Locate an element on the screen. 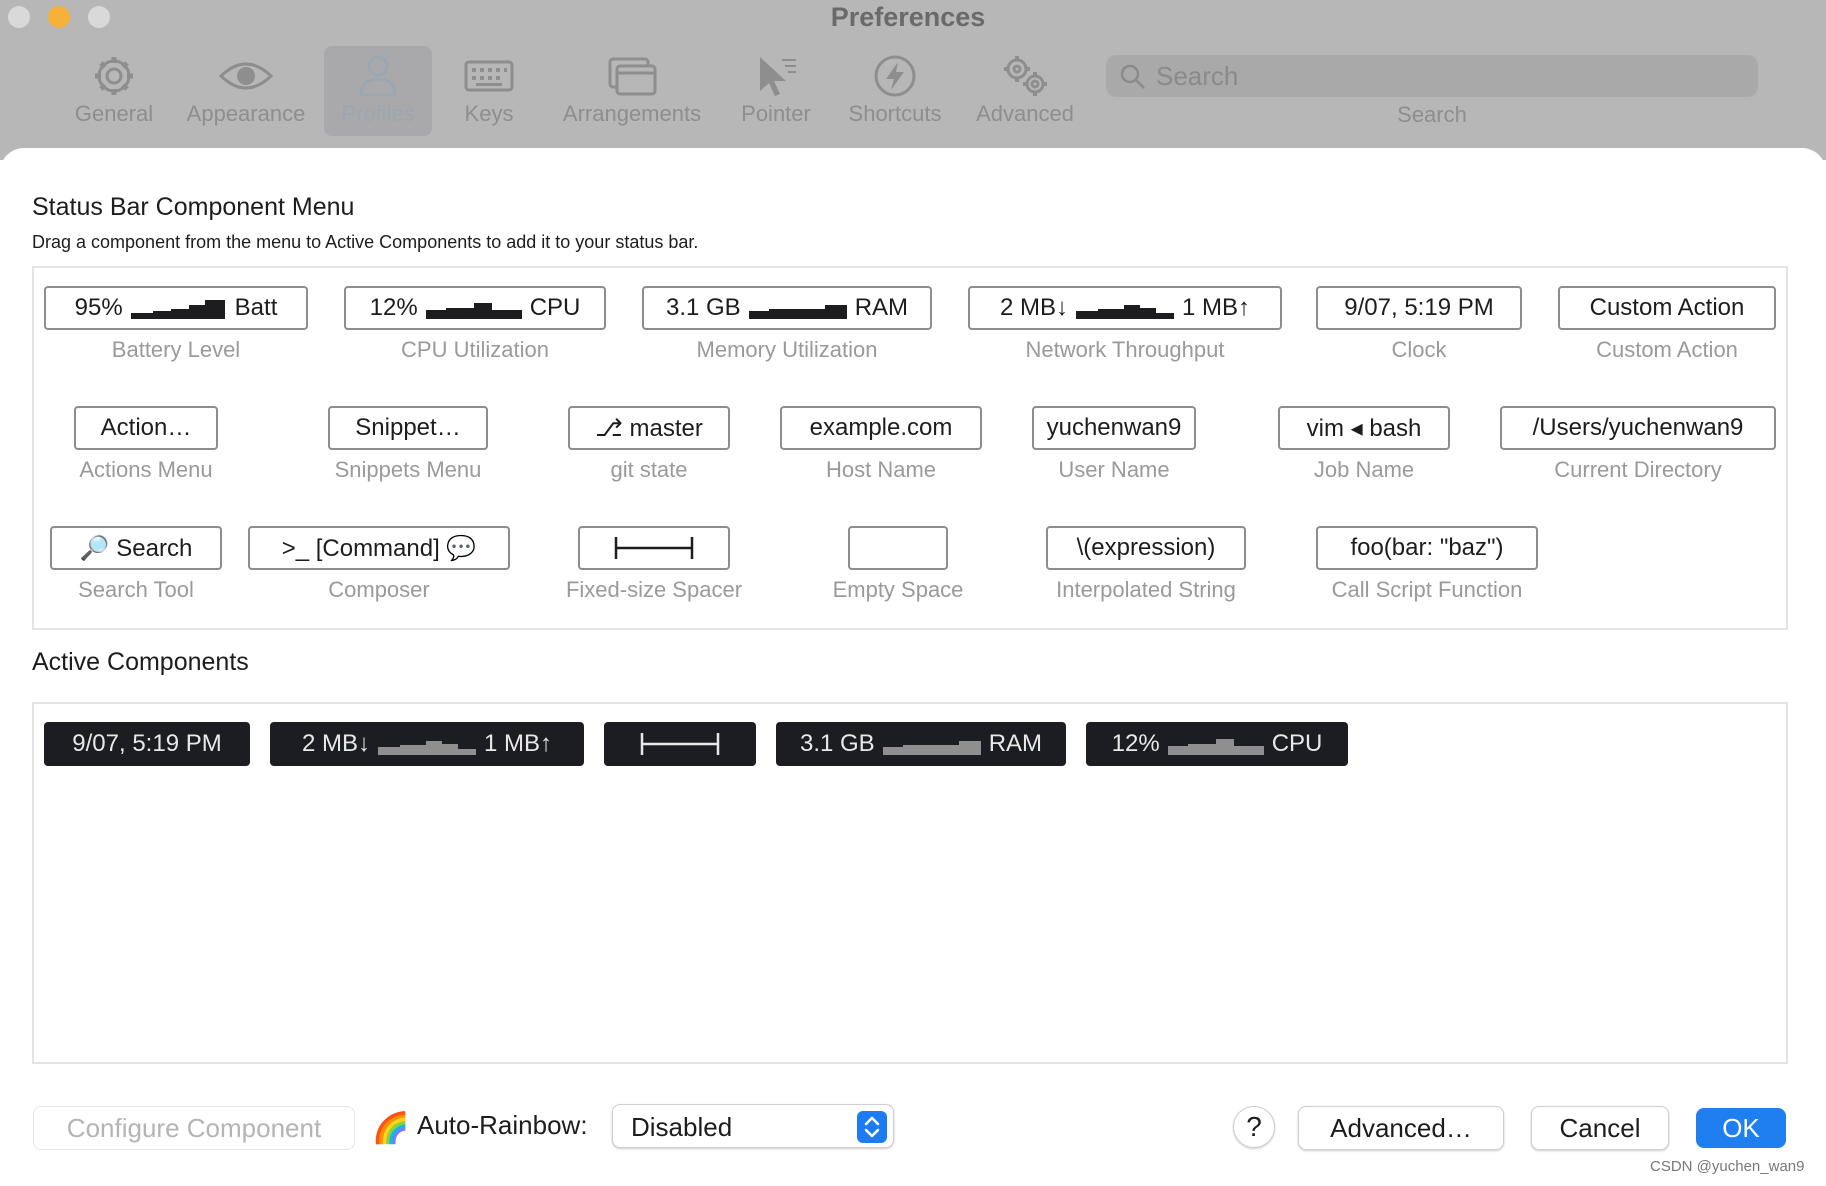 This screenshot has height=1186, width=1826. search-icon is located at coordinates (1132, 76).